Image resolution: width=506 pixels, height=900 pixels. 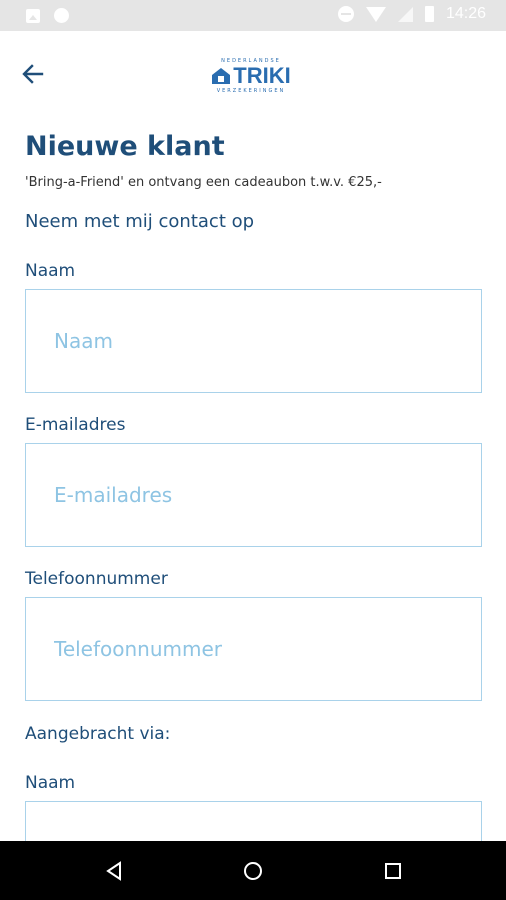 I want to click on name-input, so click(x=253, y=341).